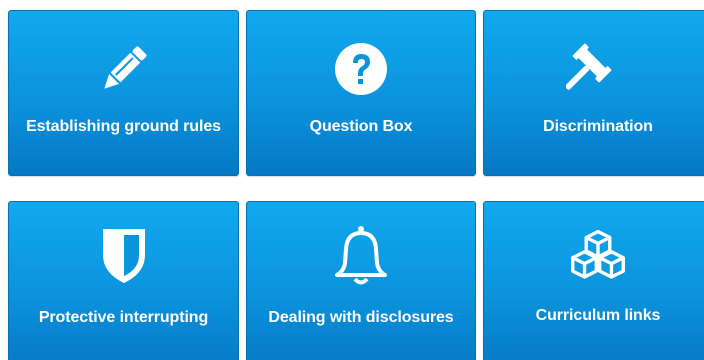 The height and width of the screenshot is (360, 704). I want to click on question-circle-icon, so click(361, 69).